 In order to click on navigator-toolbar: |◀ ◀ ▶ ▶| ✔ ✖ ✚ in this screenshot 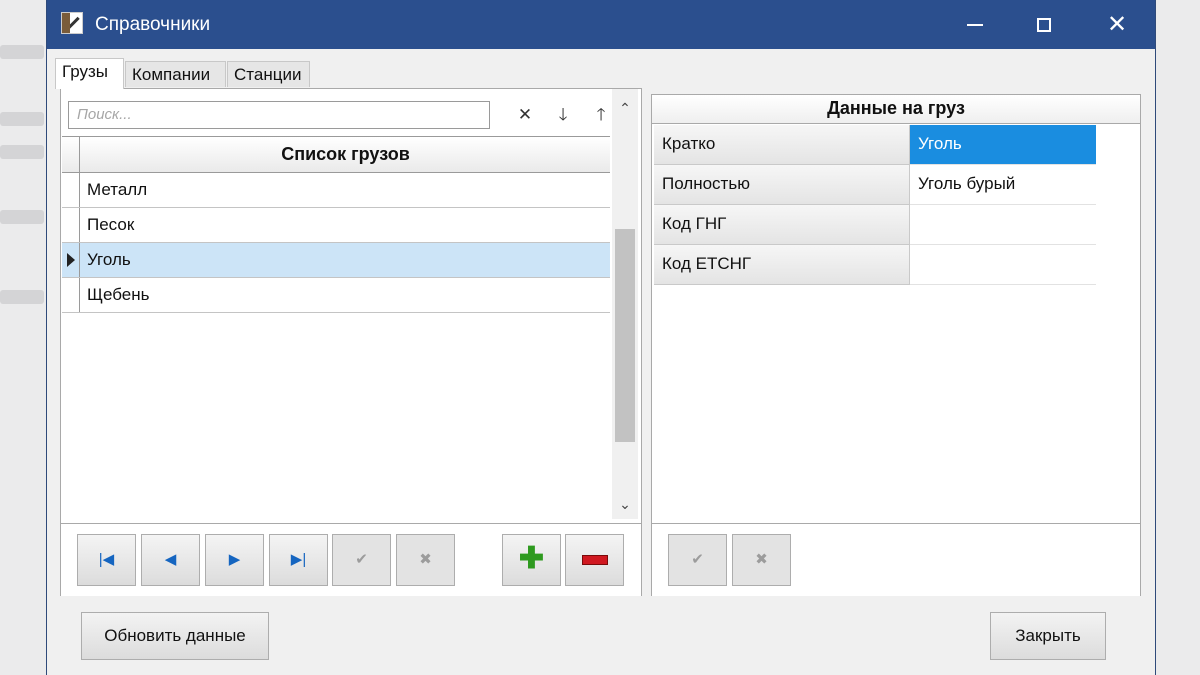, I will do `click(351, 559)`.